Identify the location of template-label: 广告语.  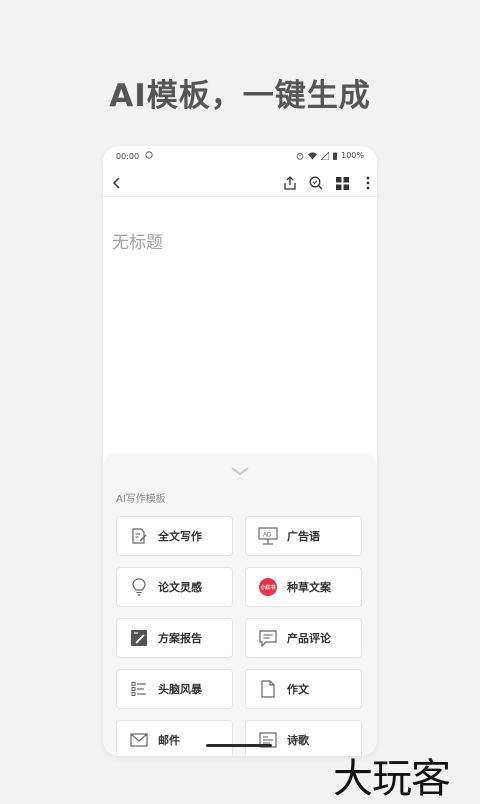
(303, 536).